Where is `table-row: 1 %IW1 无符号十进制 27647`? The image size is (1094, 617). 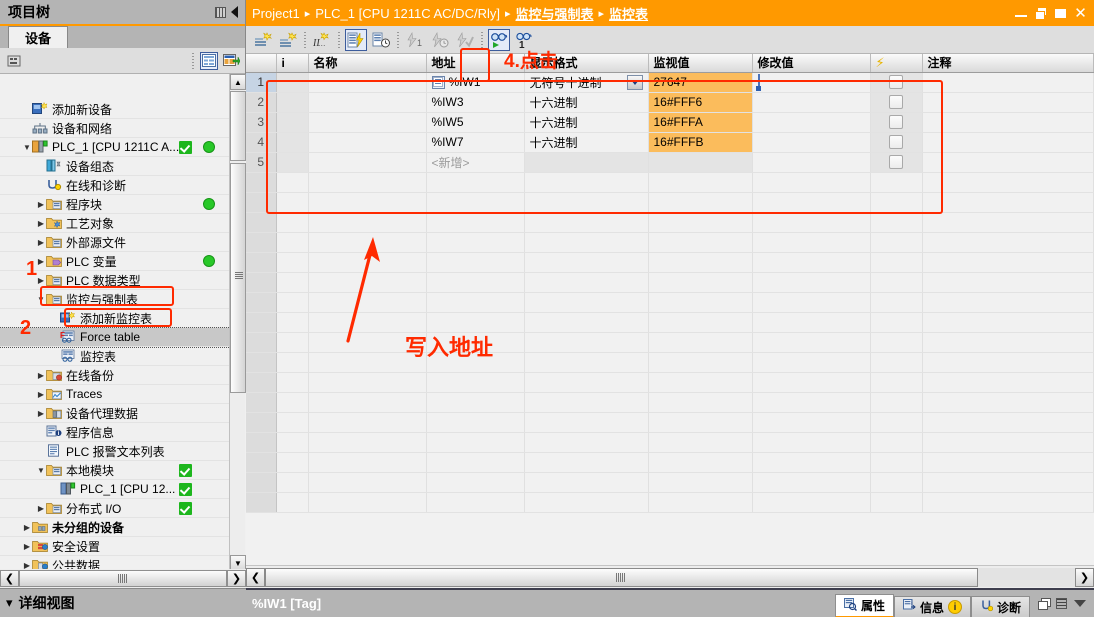
table-row: 1 %IW1 无符号十进制 27647 is located at coordinates (670, 82).